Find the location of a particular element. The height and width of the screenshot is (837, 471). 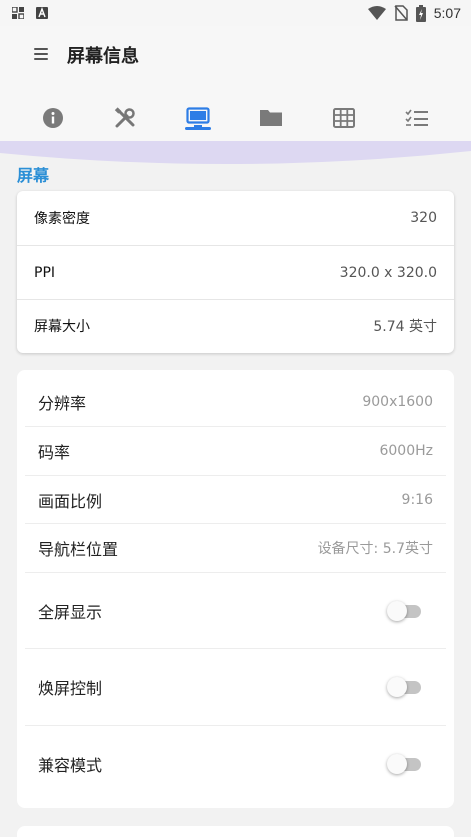

tab-checklist is located at coordinates (417, 118).